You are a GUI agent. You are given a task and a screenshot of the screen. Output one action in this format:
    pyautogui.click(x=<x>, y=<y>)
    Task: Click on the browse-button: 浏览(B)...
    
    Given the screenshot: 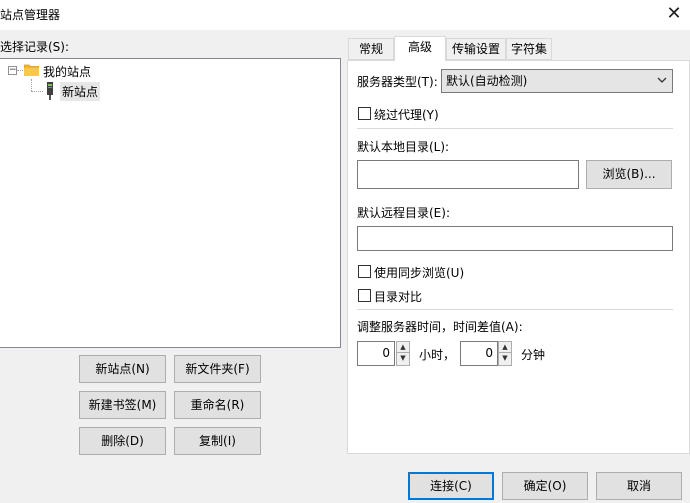 What is the action you would take?
    pyautogui.click(x=629, y=174)
    